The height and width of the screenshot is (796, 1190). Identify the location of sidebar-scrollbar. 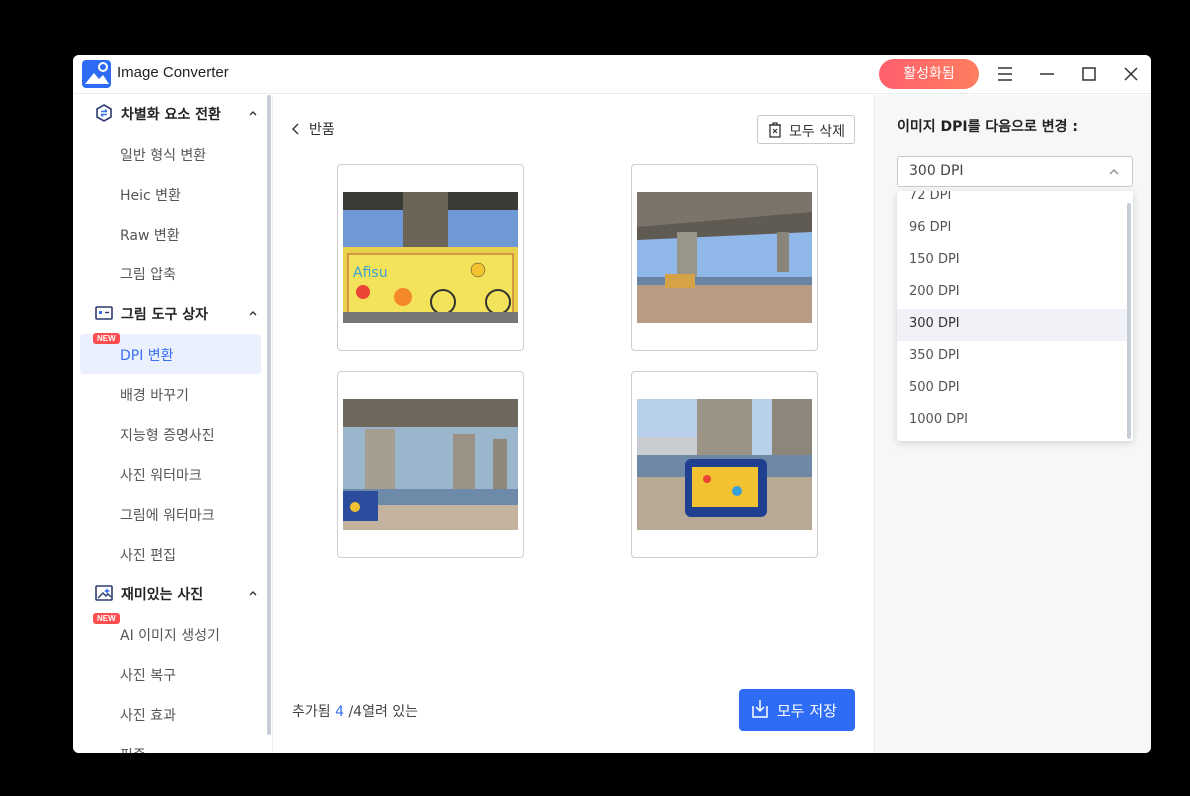
(269, 415).